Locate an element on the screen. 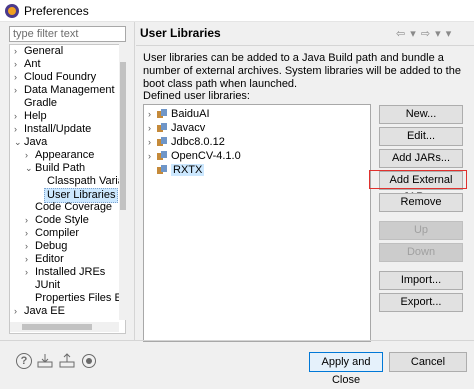  tree-item-ant: › Ant is located at coordinates (27, 64).